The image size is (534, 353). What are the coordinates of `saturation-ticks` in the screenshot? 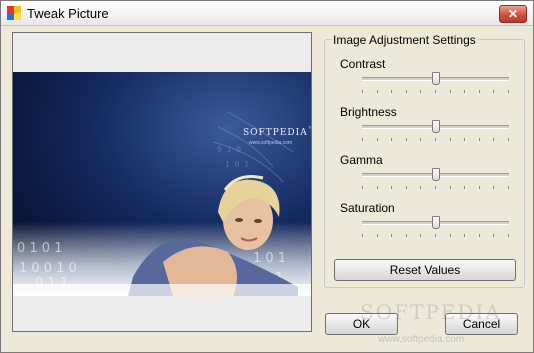 It's located at (435, 235).